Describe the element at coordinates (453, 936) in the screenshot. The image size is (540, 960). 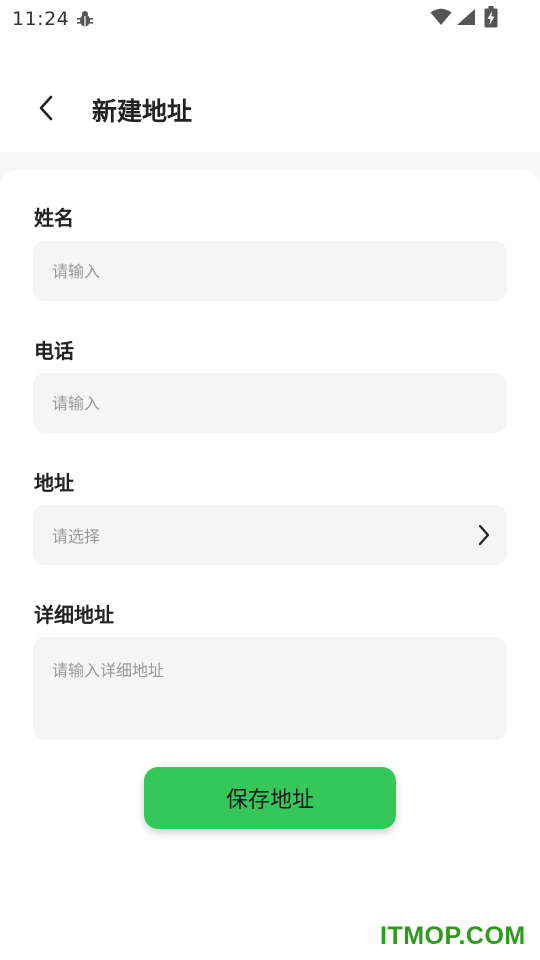
I see `watermark: ITMOP.COM` at that location.